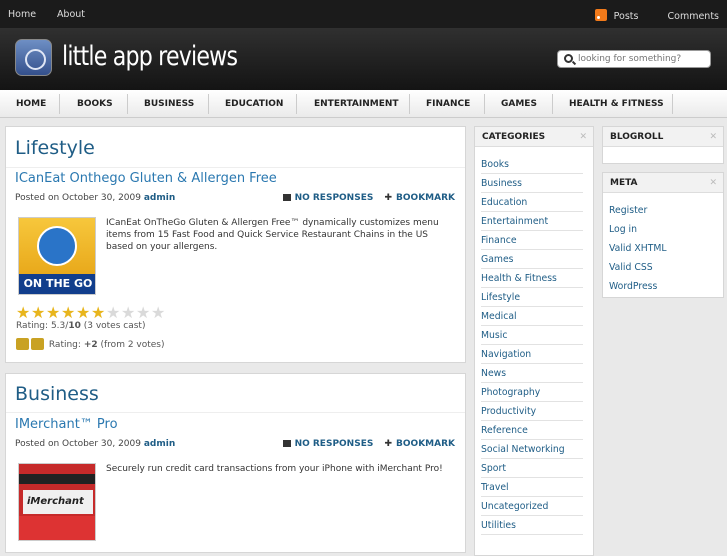  I want to click on category-link: Finance, so click(532, 240).